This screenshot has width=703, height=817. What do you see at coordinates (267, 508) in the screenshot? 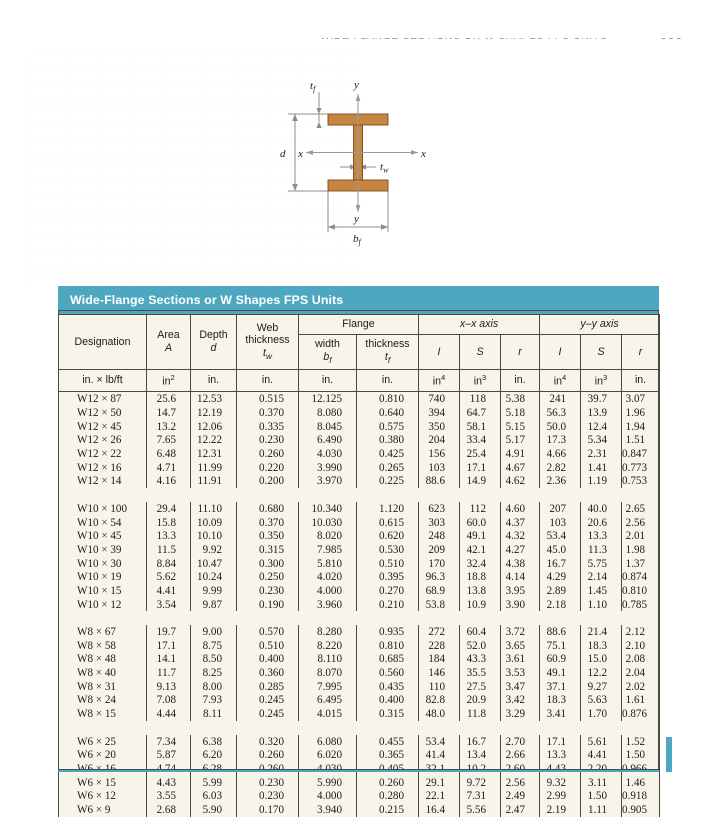
I see `cell-value: 0.680` at bounding box center [267, 508].